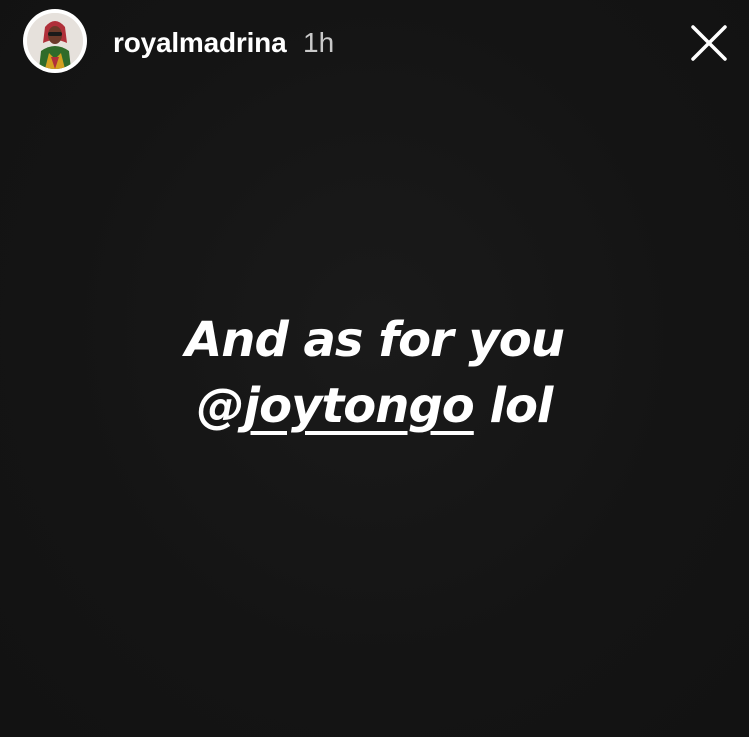 This screenshot has width=749, height=737. What do you see at coordinates (374, 43) in the screenshot?
I see `story-header: royalmadrina 1h` at bounding box center [374, 43].